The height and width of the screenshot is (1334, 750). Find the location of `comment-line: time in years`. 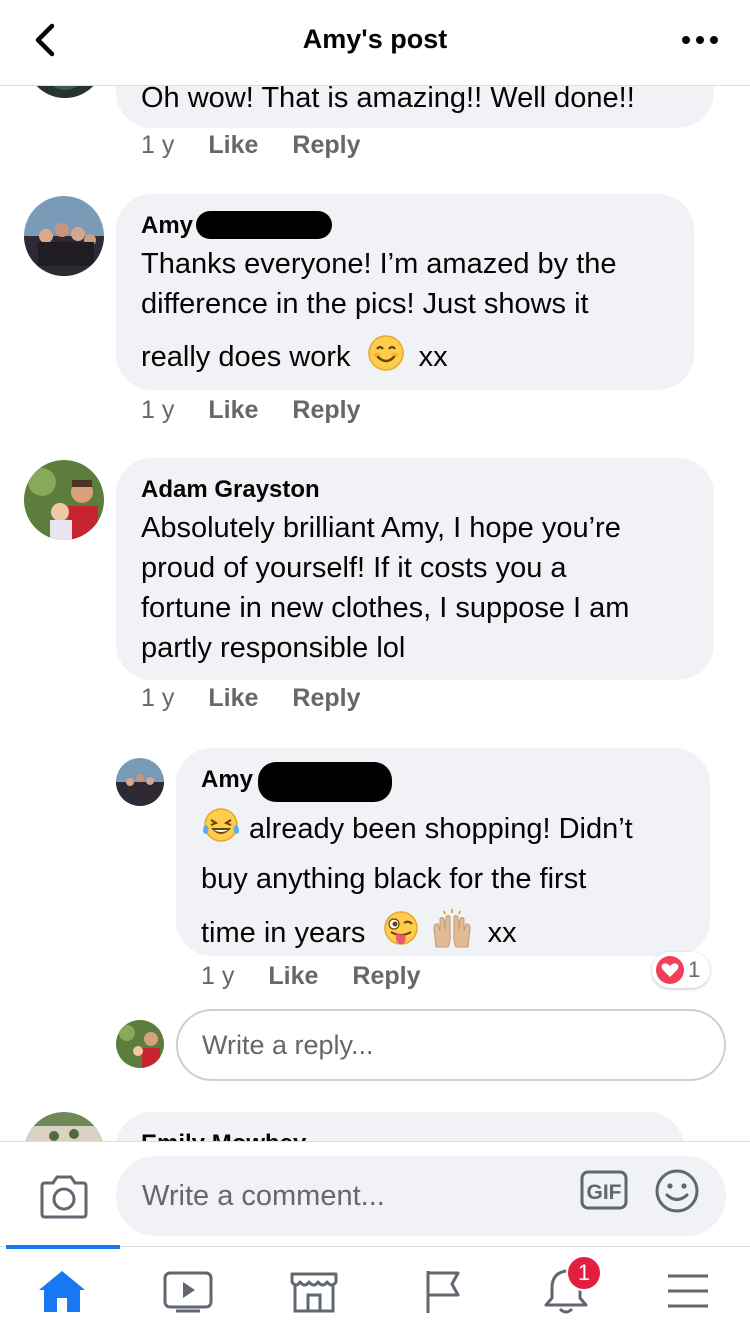

comment-line: time in years is located at coordinates (283, 933).